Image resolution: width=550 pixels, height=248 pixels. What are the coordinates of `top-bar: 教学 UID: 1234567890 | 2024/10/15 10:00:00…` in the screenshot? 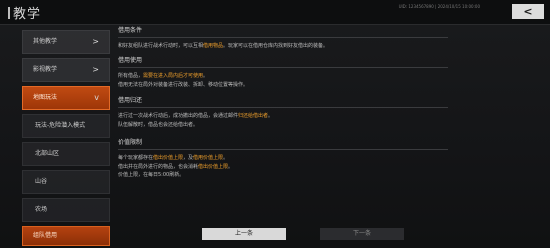 It's located at (275, 12).